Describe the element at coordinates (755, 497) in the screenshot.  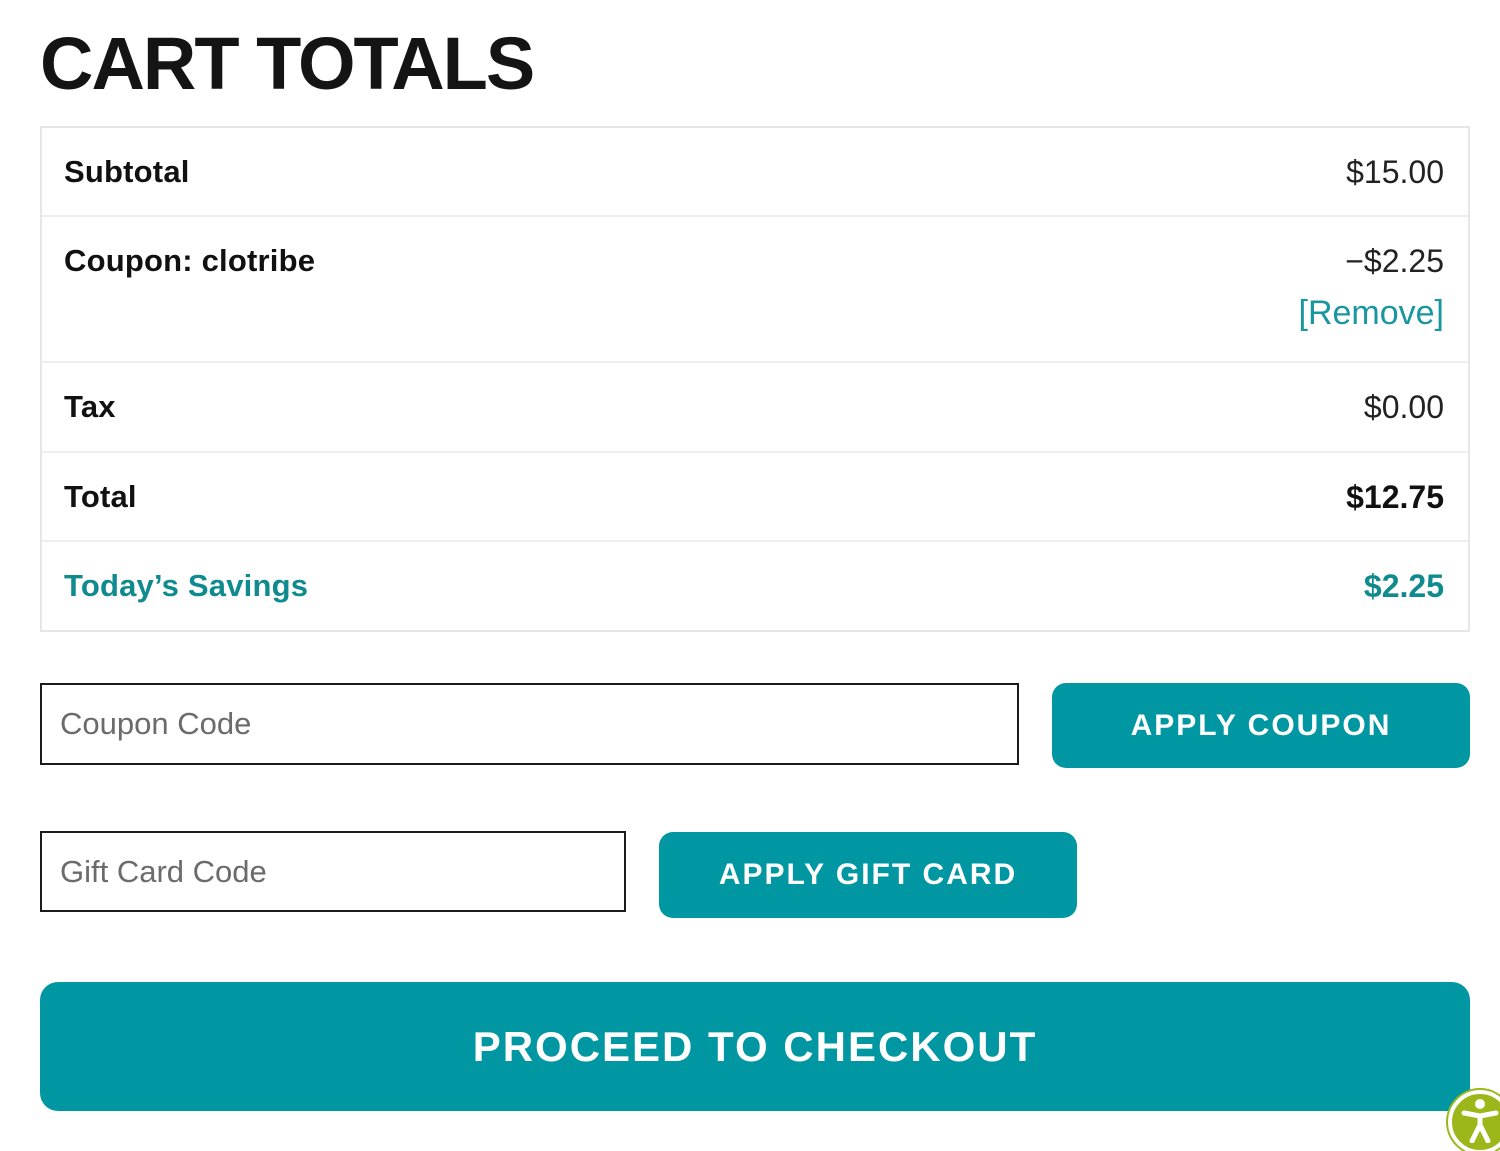
I see `total-row: Total $12.75` at that location.